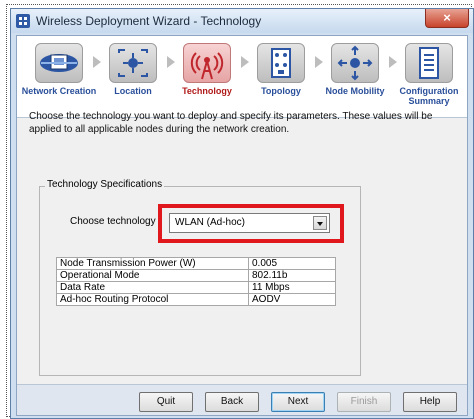  Describe the element at coordinates (105, 184) in the screenshot. I see `group-legend: Technology Specifications` at that location.